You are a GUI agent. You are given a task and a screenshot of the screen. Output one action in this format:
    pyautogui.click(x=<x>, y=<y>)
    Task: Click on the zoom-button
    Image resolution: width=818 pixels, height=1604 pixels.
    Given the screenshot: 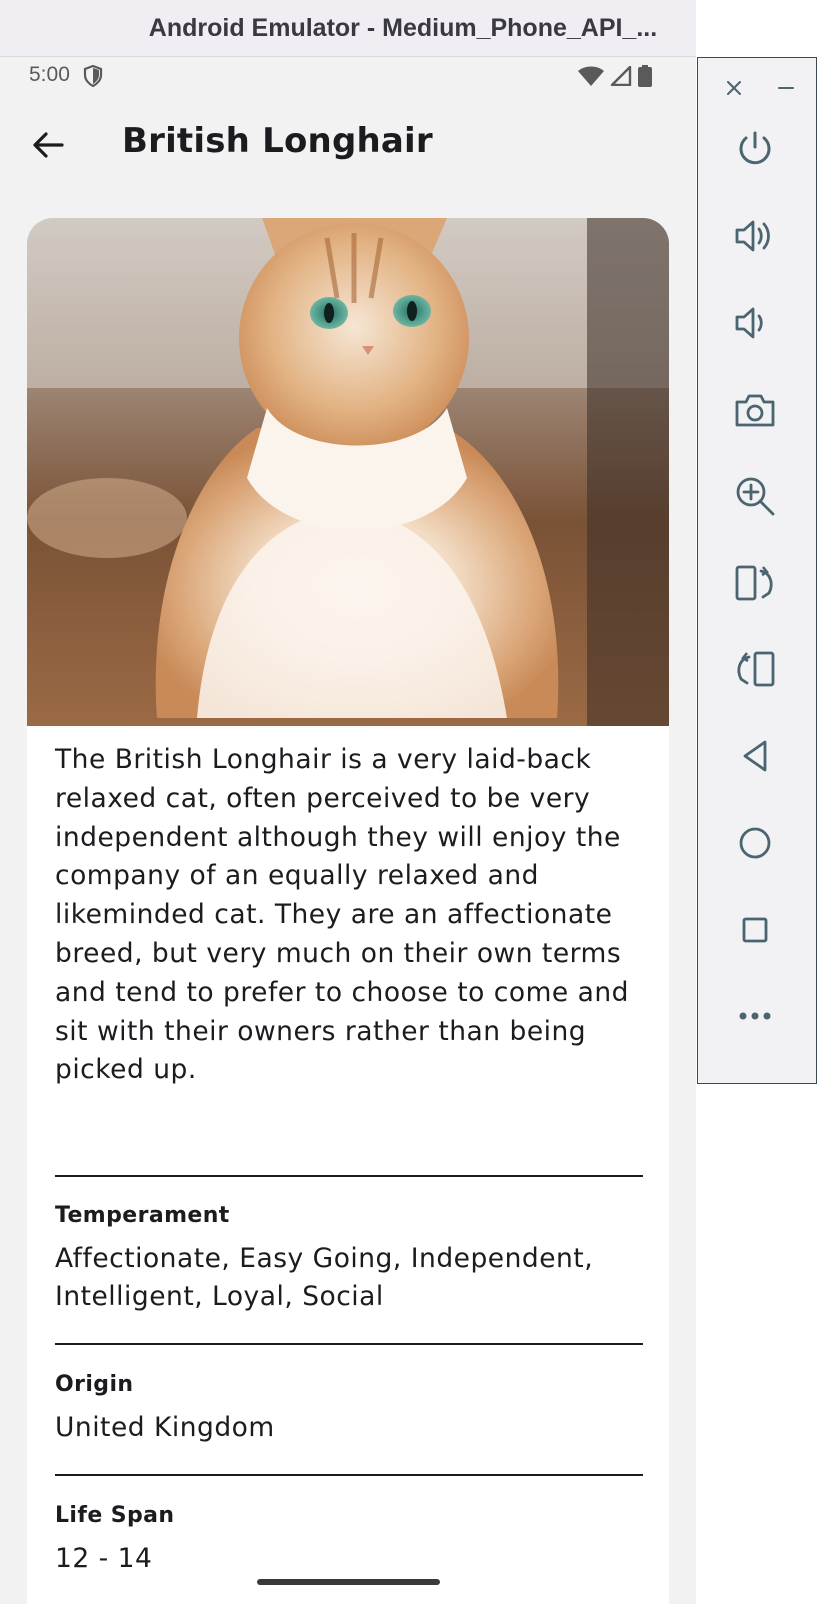 What is the action you would take?
    pyautogui.click(x=755, y=496)
    